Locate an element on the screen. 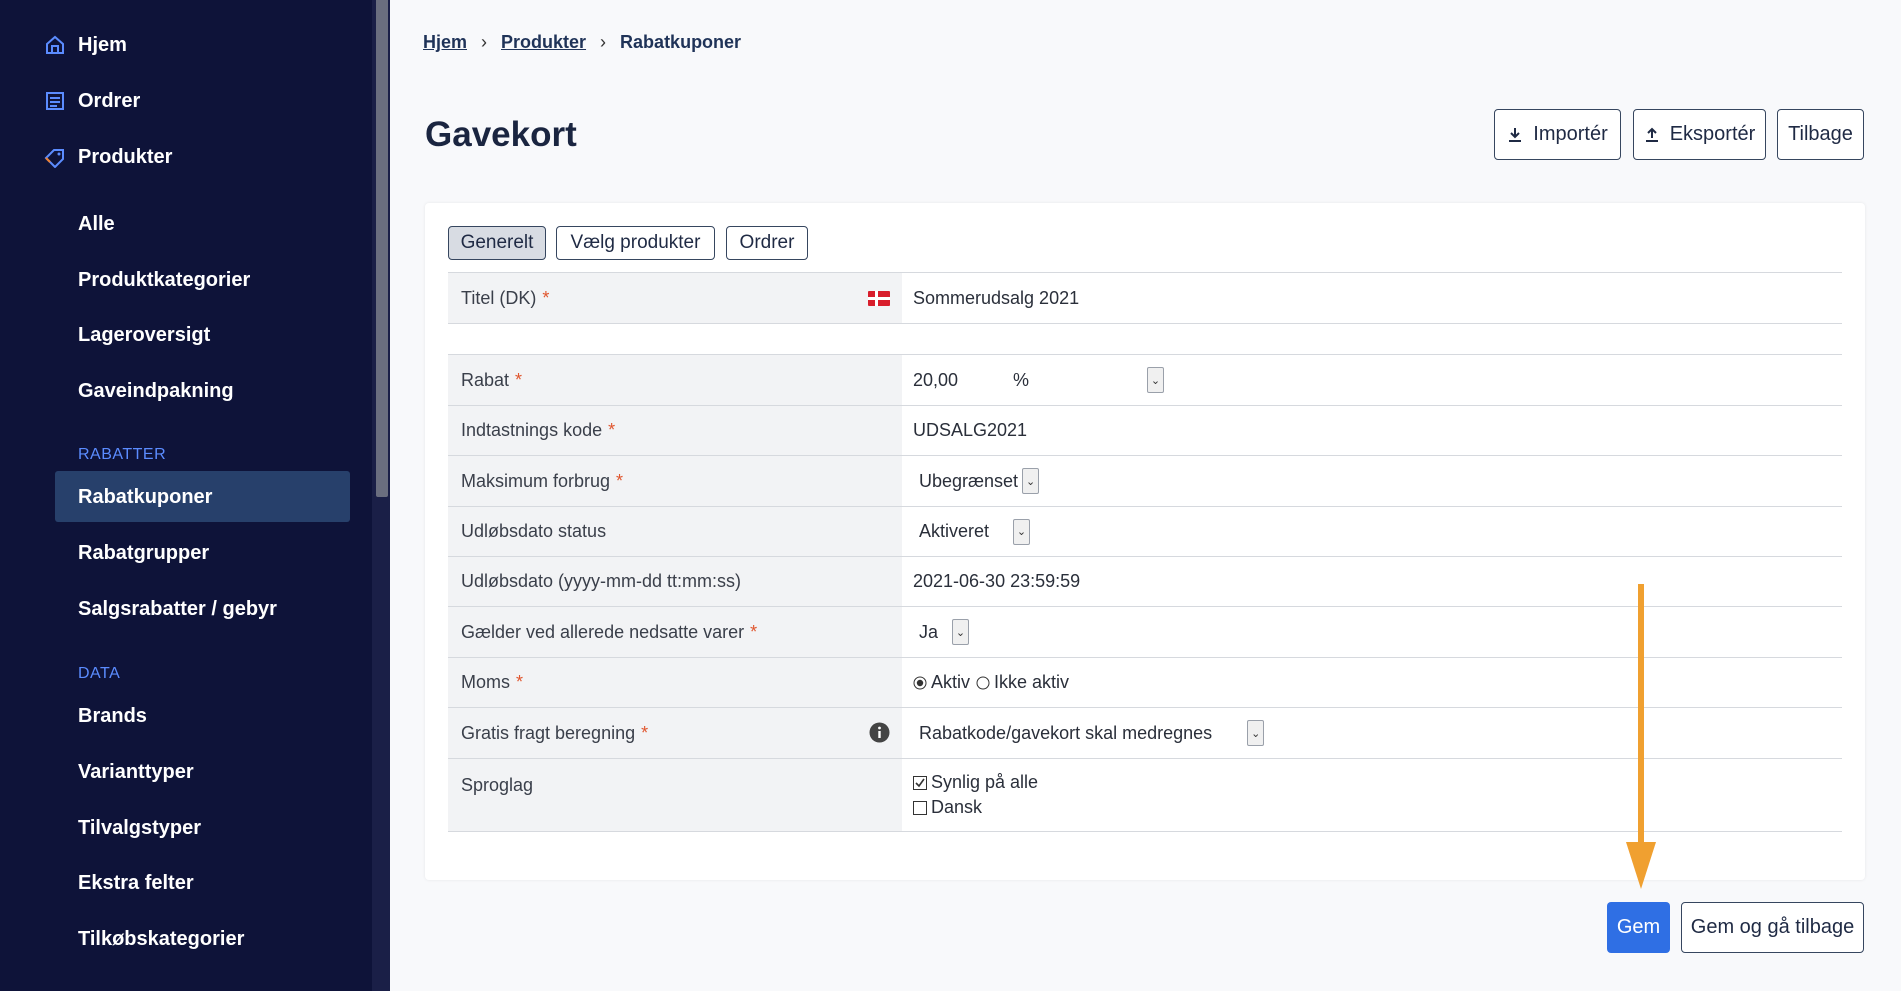 The image size is (1901, 991). breadcrumb-link-hjem: Hjem is located at coordinates (445, 42).